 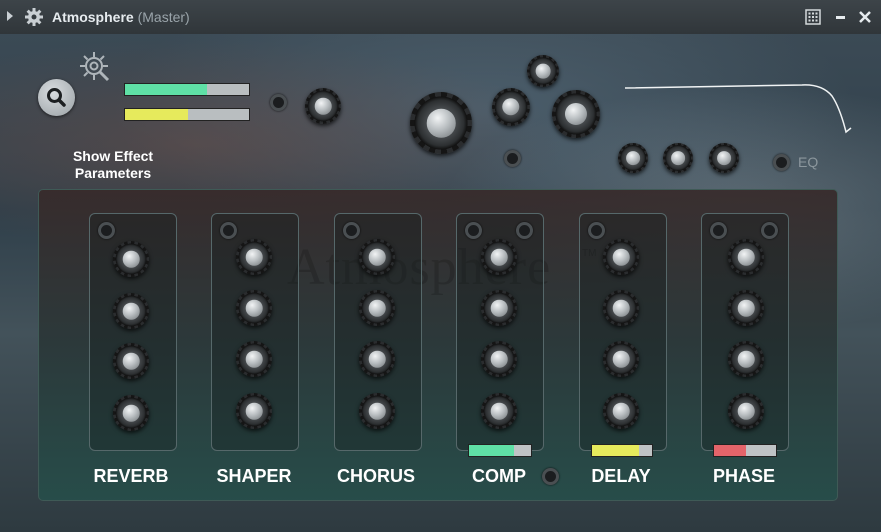 What do you see at coordinates (769, 230) in the screenshot?
I see `phase-option-led` at bounding box center [769, 230].